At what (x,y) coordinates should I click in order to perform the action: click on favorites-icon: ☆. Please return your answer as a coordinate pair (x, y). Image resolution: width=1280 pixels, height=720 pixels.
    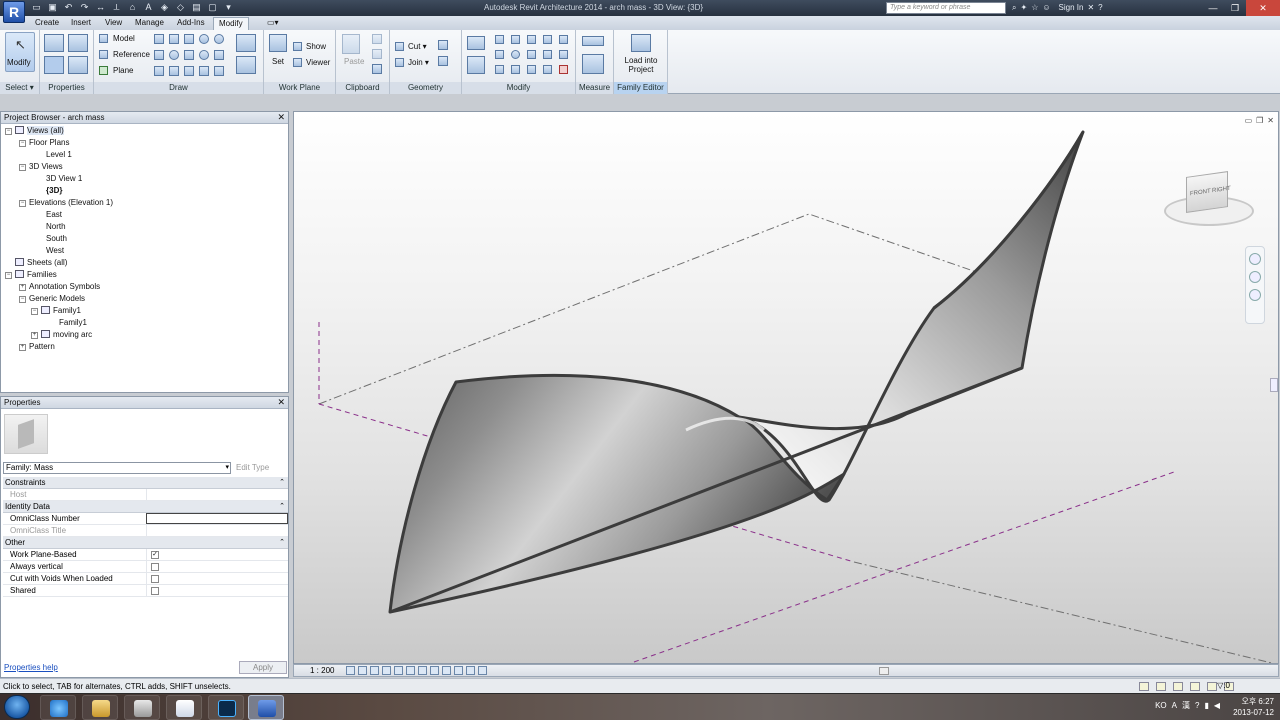
    Looking at the image, I should click on (1034, 8).